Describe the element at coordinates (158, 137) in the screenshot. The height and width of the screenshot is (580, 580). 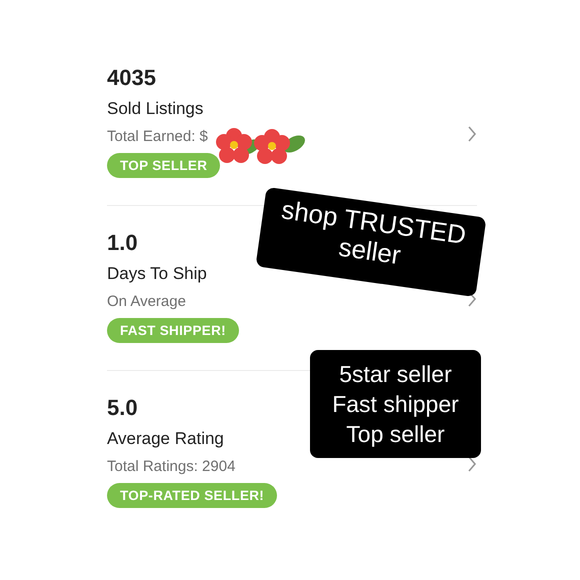
I see `stat-detail: Total Earned: $` at that location.